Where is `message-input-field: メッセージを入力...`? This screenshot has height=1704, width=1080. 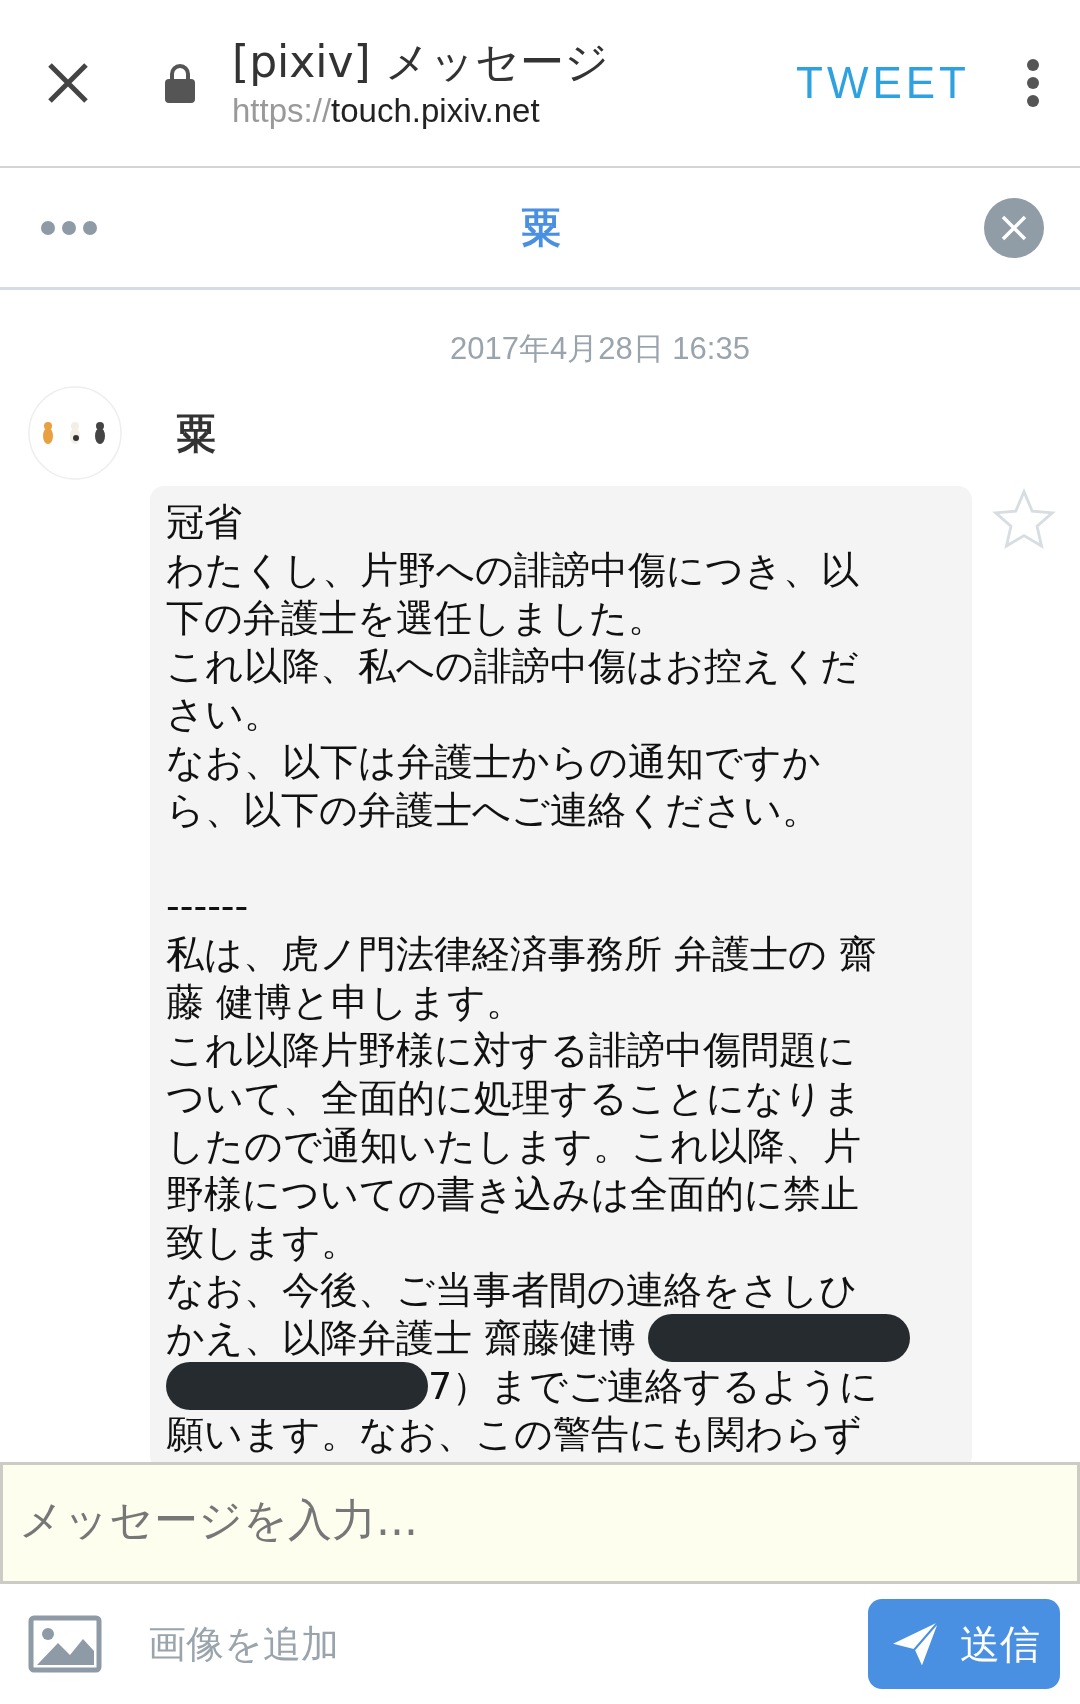
message-input-field: メッセージを入力... is located at coordinates (540, 1523).